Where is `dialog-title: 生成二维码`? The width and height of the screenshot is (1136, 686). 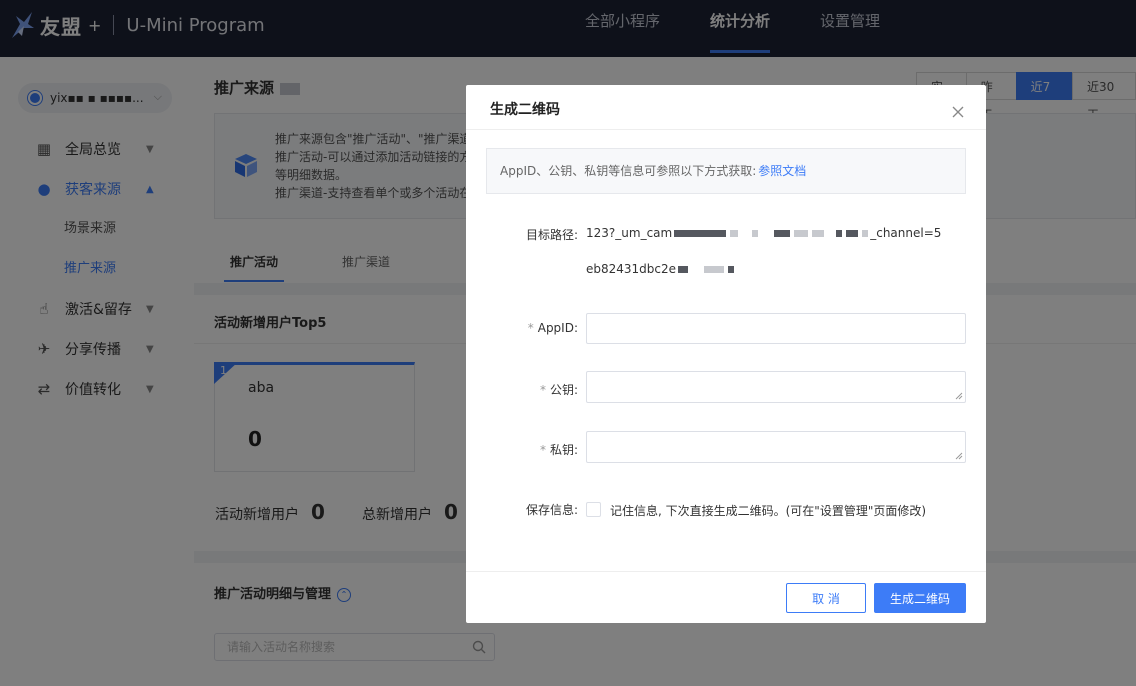 dialog-title: 生成二维码 is located at coordinates (525, 110).